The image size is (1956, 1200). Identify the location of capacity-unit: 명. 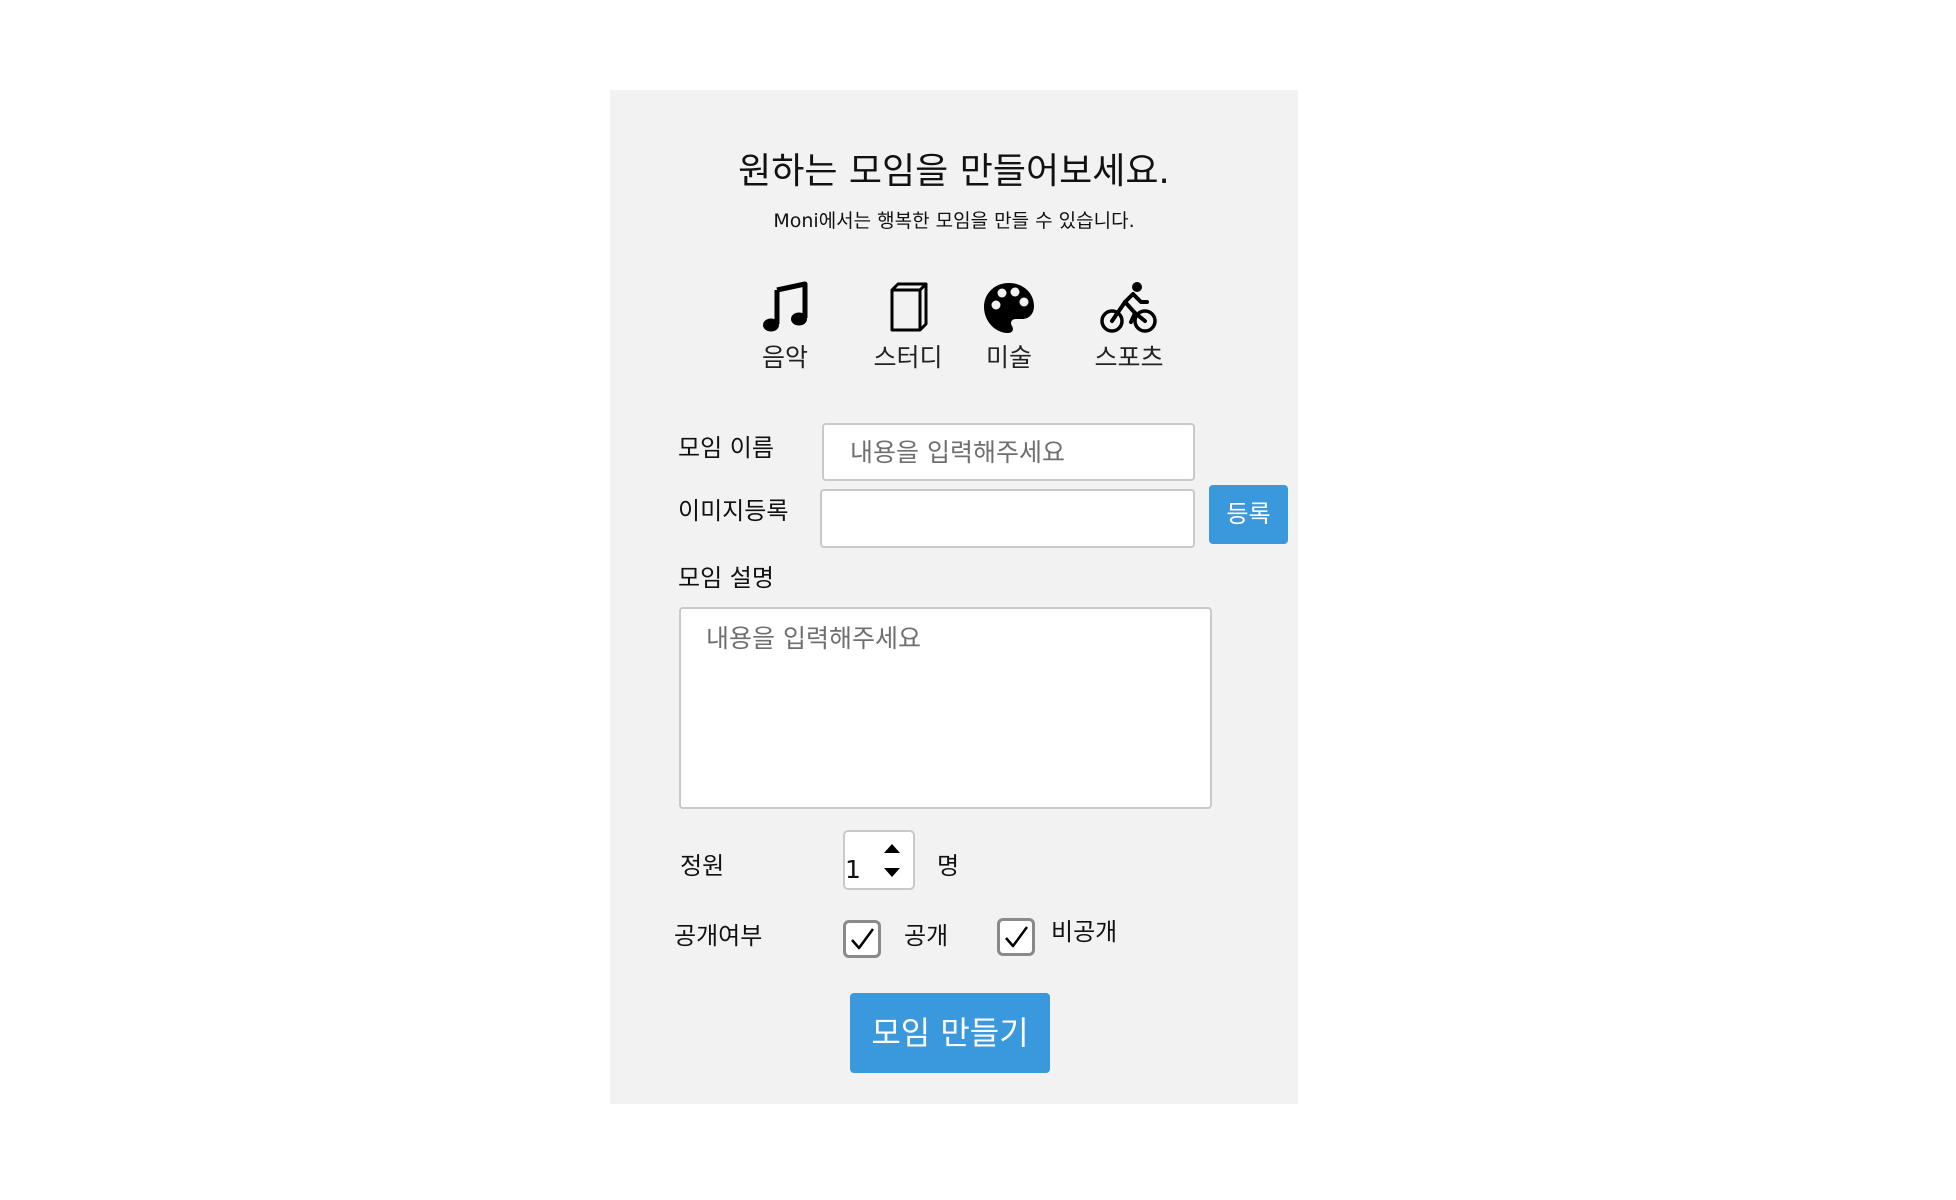
(948, 866).